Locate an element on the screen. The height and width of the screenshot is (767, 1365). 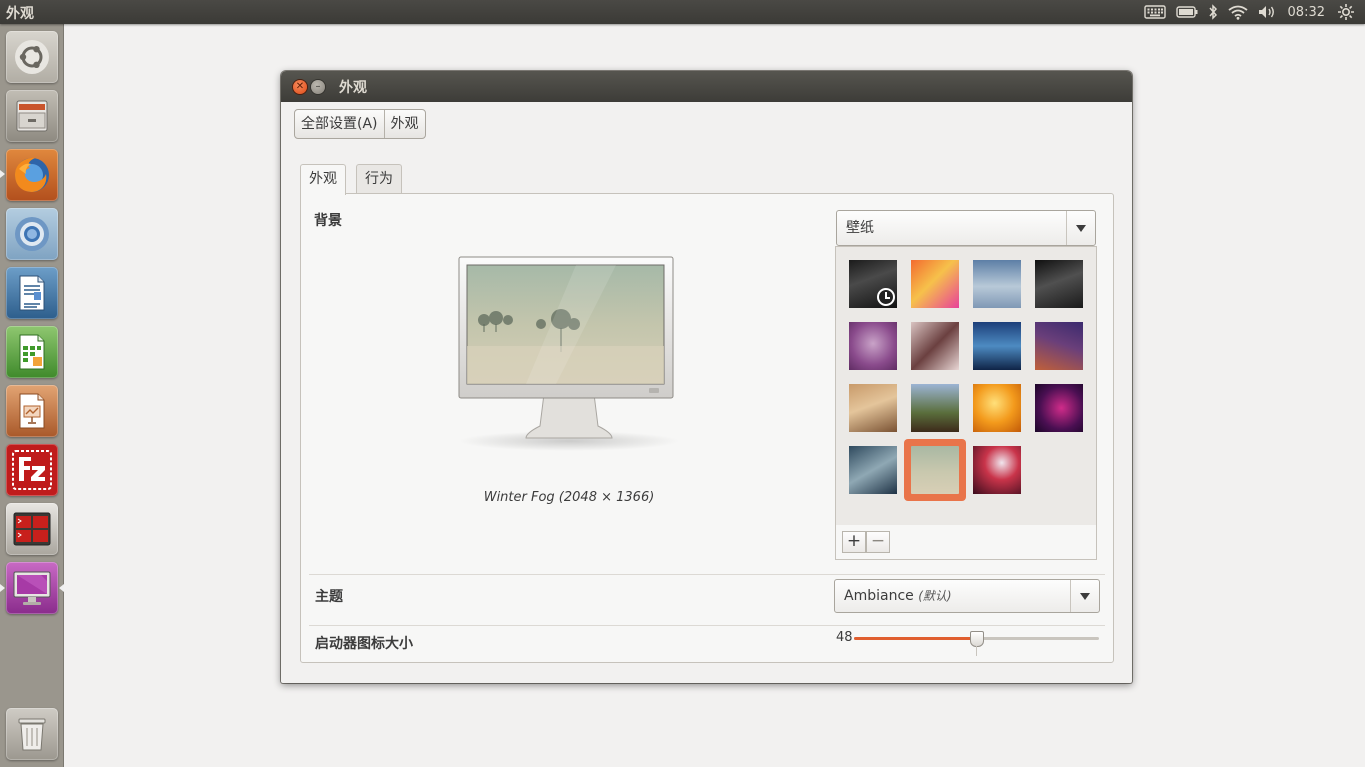
volume-icon is located at coordinates (1268, 12).